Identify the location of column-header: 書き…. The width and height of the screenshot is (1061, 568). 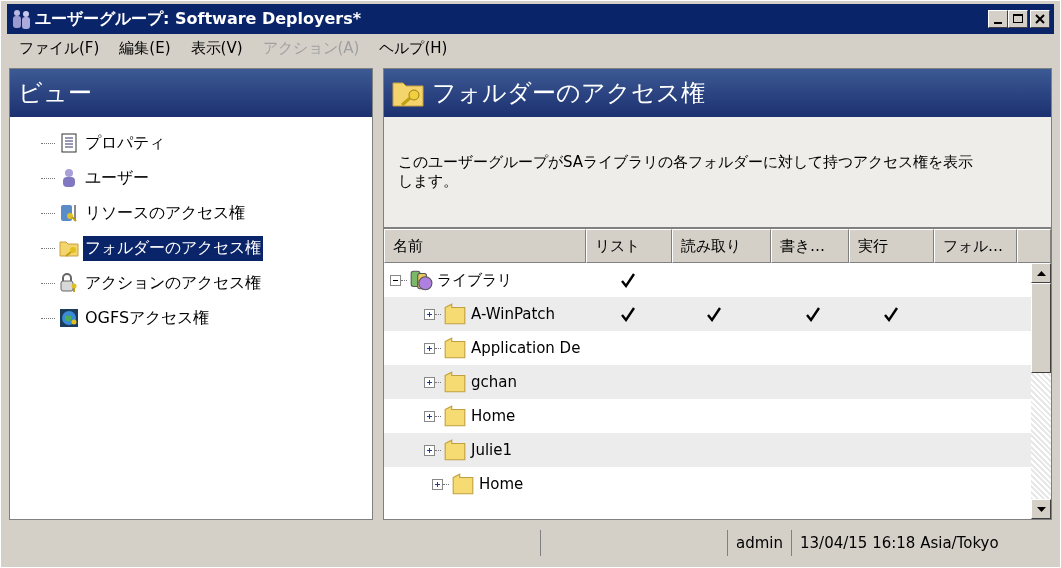
(810, 246).